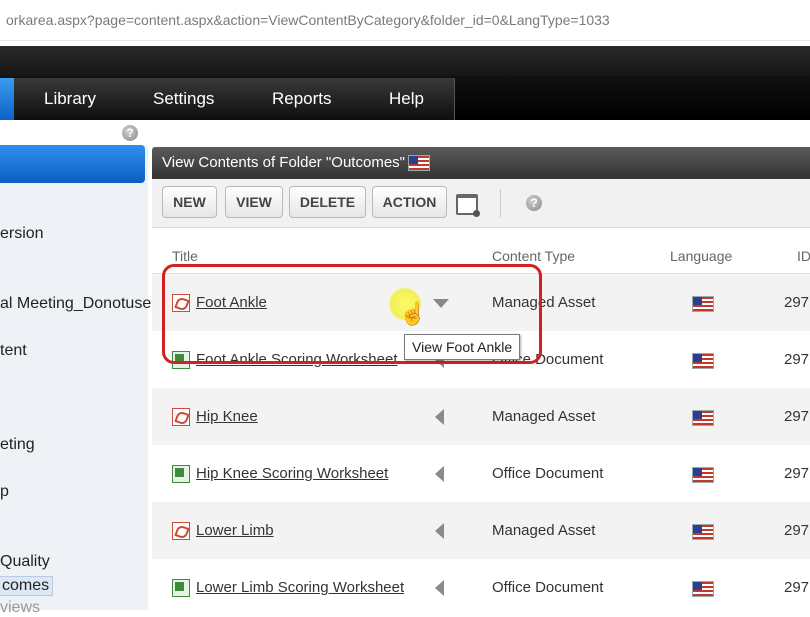  Describe the element at coordinates (481, 163) in the screenshot. I see `folder-panel-header: View Contents of Folder "Outcomes"` at that location.